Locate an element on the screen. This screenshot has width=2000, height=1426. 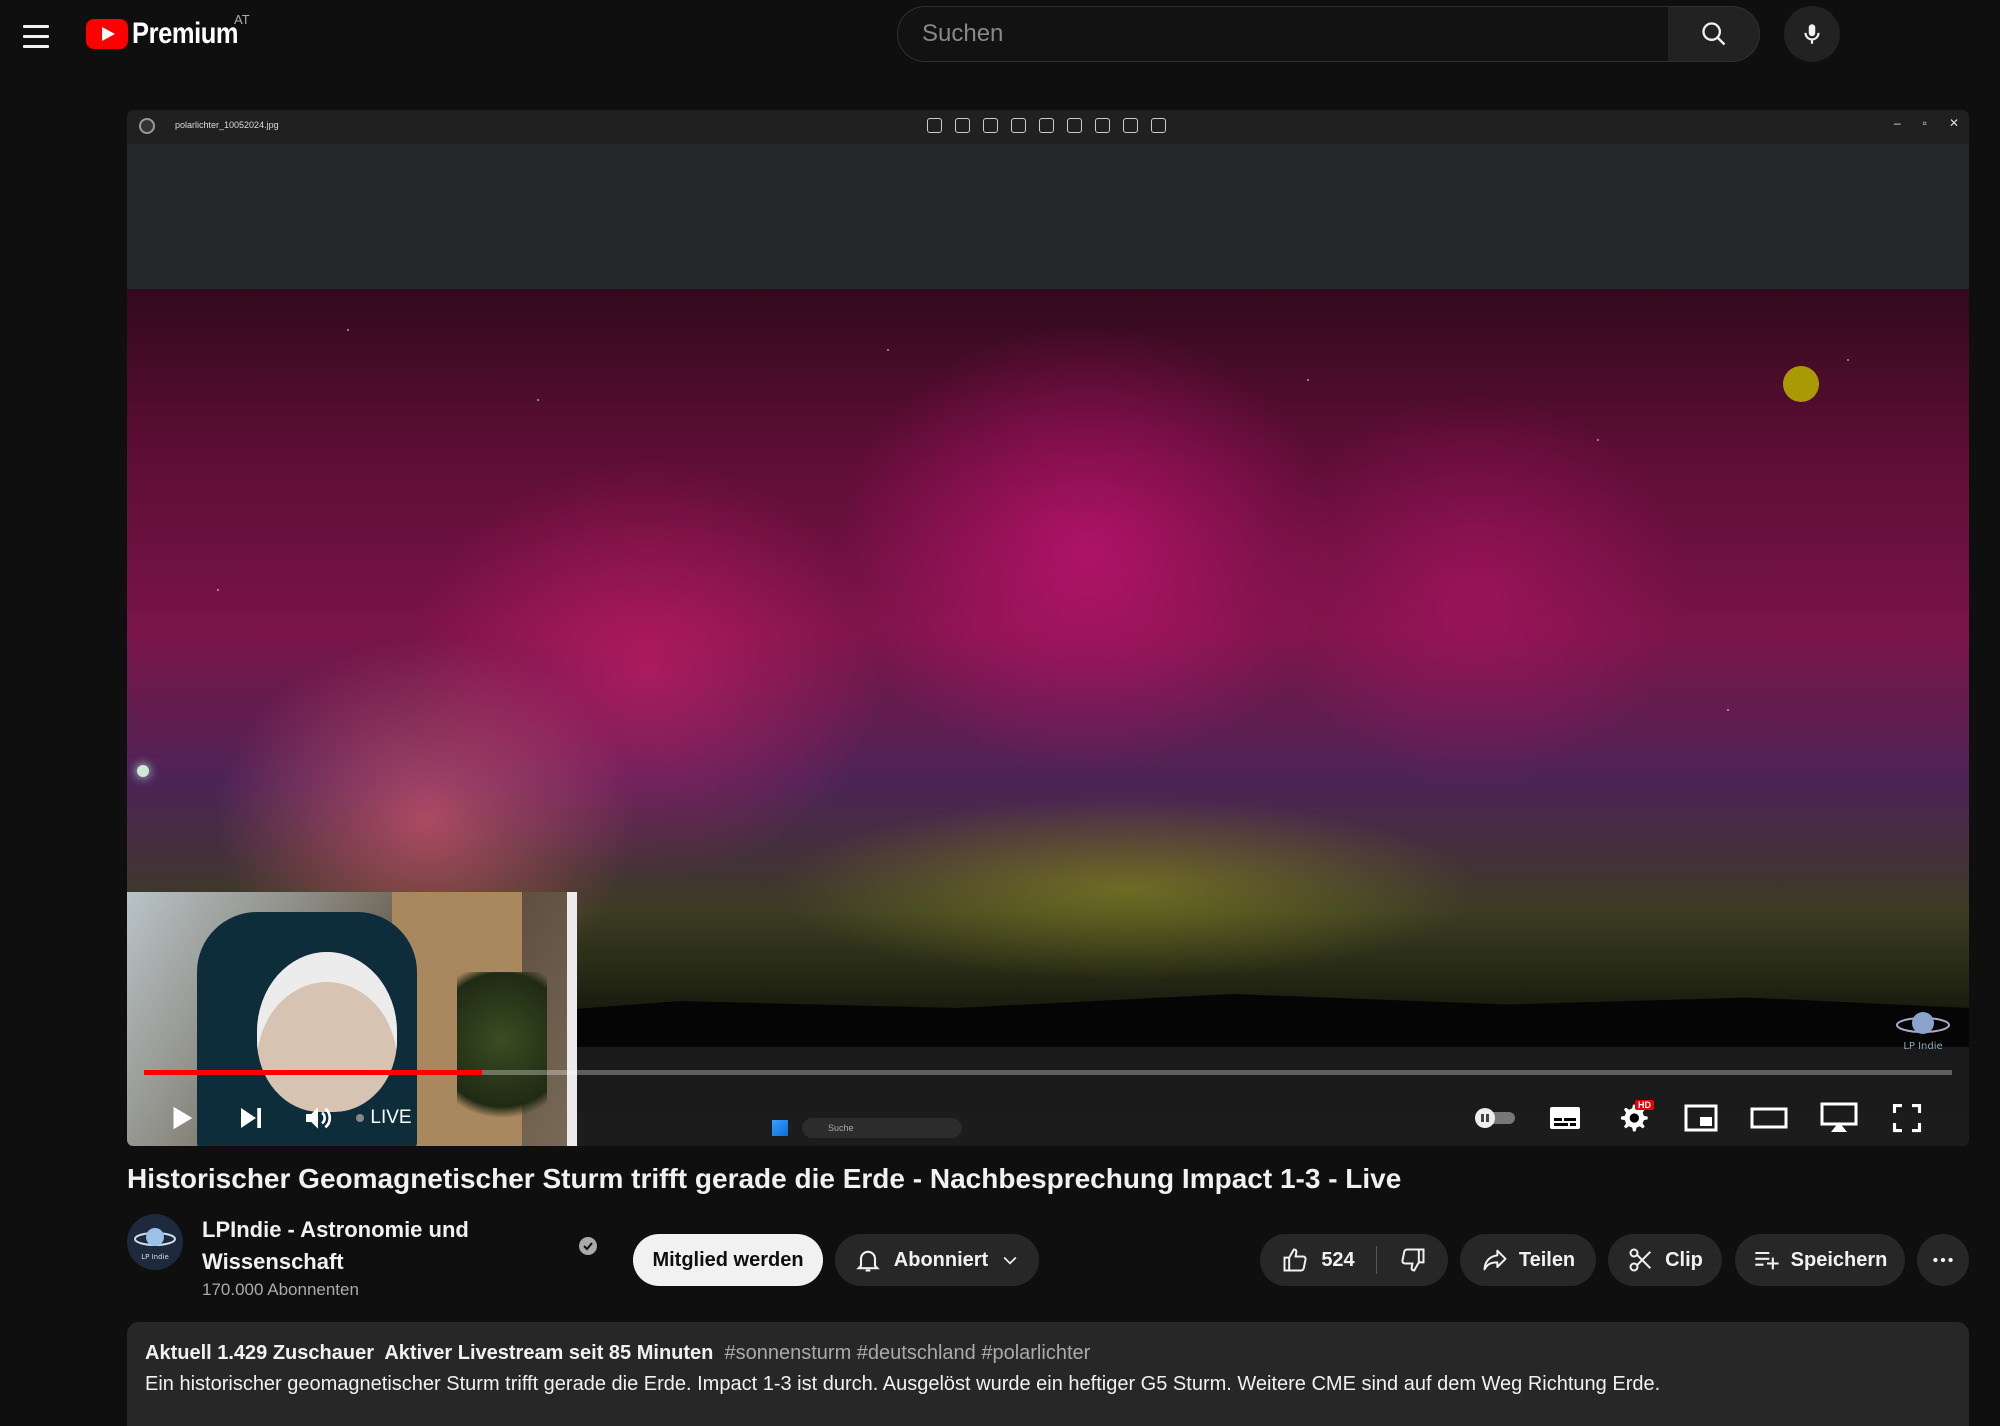
photo-viewer-band is located at coordinates (1048, 216).